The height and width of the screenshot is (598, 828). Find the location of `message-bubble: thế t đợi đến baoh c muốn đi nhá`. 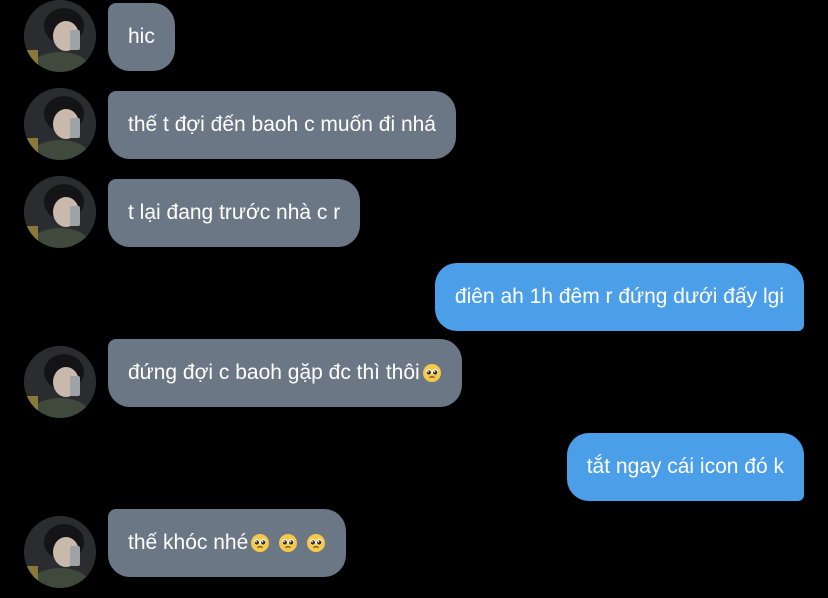

message-bubble: thế t đợi đến baoh c muốn đi nhá is located at coordinates (282, 125).